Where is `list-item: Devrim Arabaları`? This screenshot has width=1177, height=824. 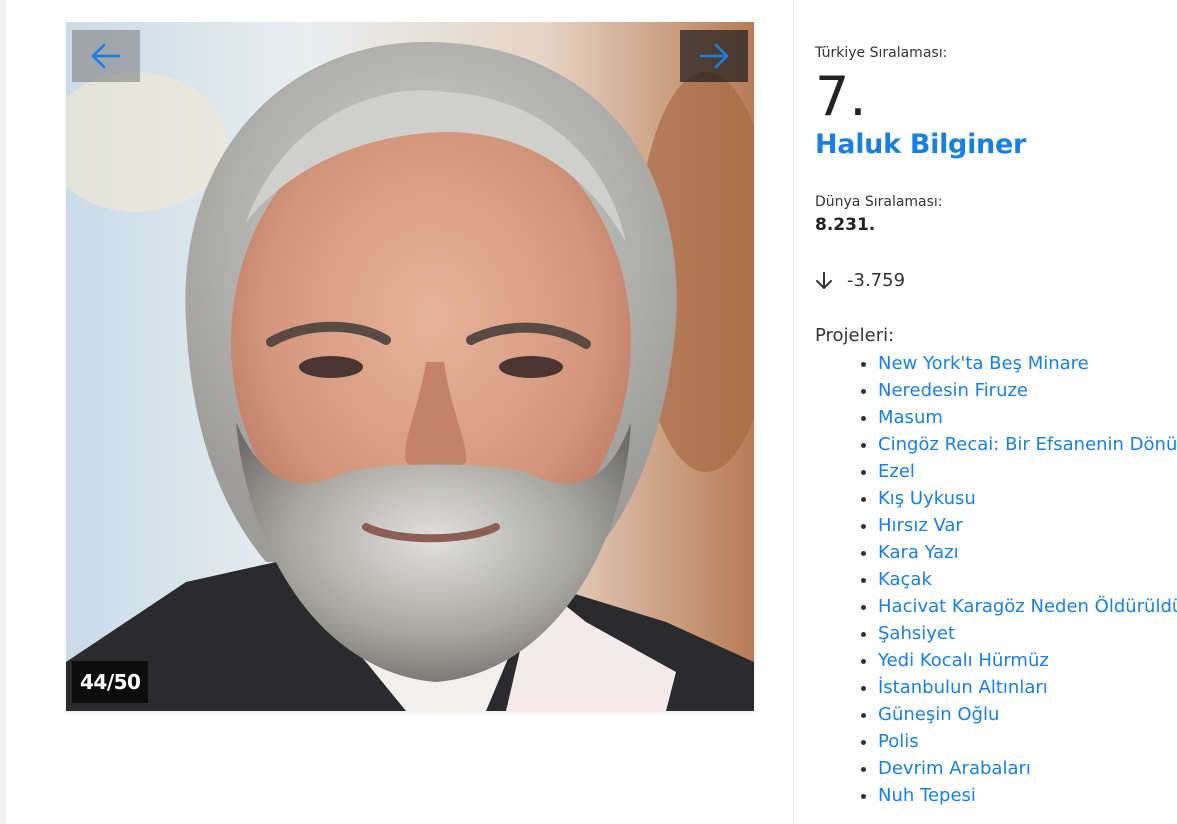 list-item: Devrim Arabaları is located at coordinates (1027, 768).